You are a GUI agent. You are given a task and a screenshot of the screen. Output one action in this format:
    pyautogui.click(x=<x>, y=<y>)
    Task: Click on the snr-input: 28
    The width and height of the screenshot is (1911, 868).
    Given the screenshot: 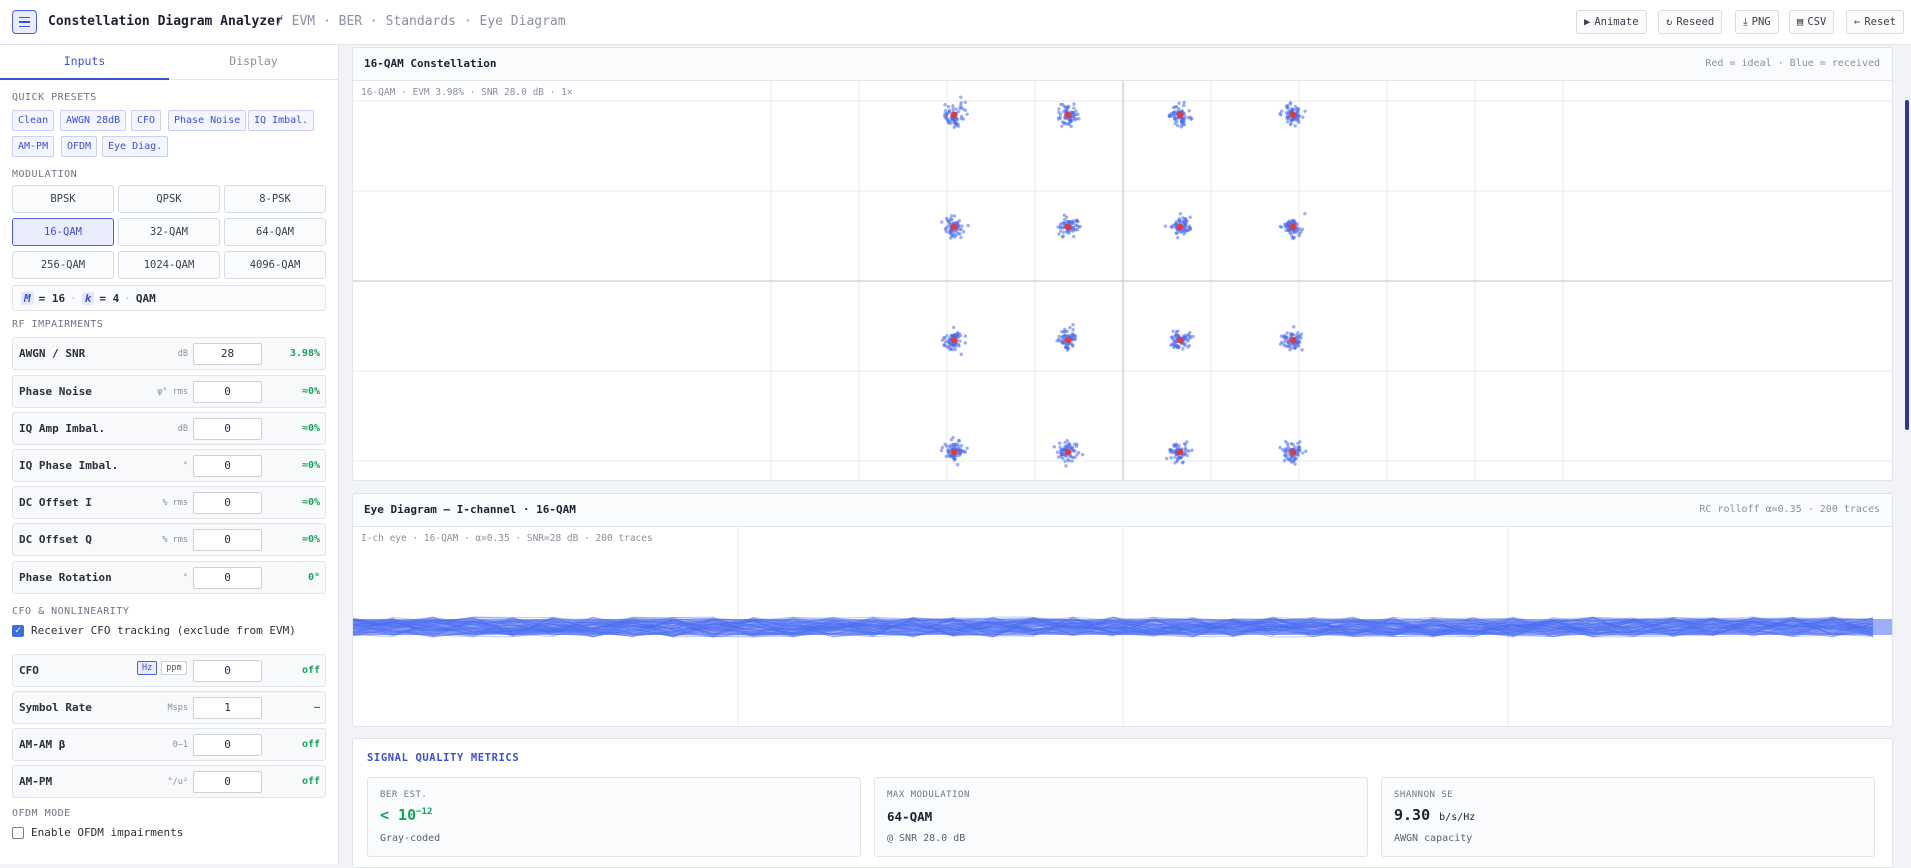 What is the action you would take?
    pyautogui.click(x=227, y=354)
    